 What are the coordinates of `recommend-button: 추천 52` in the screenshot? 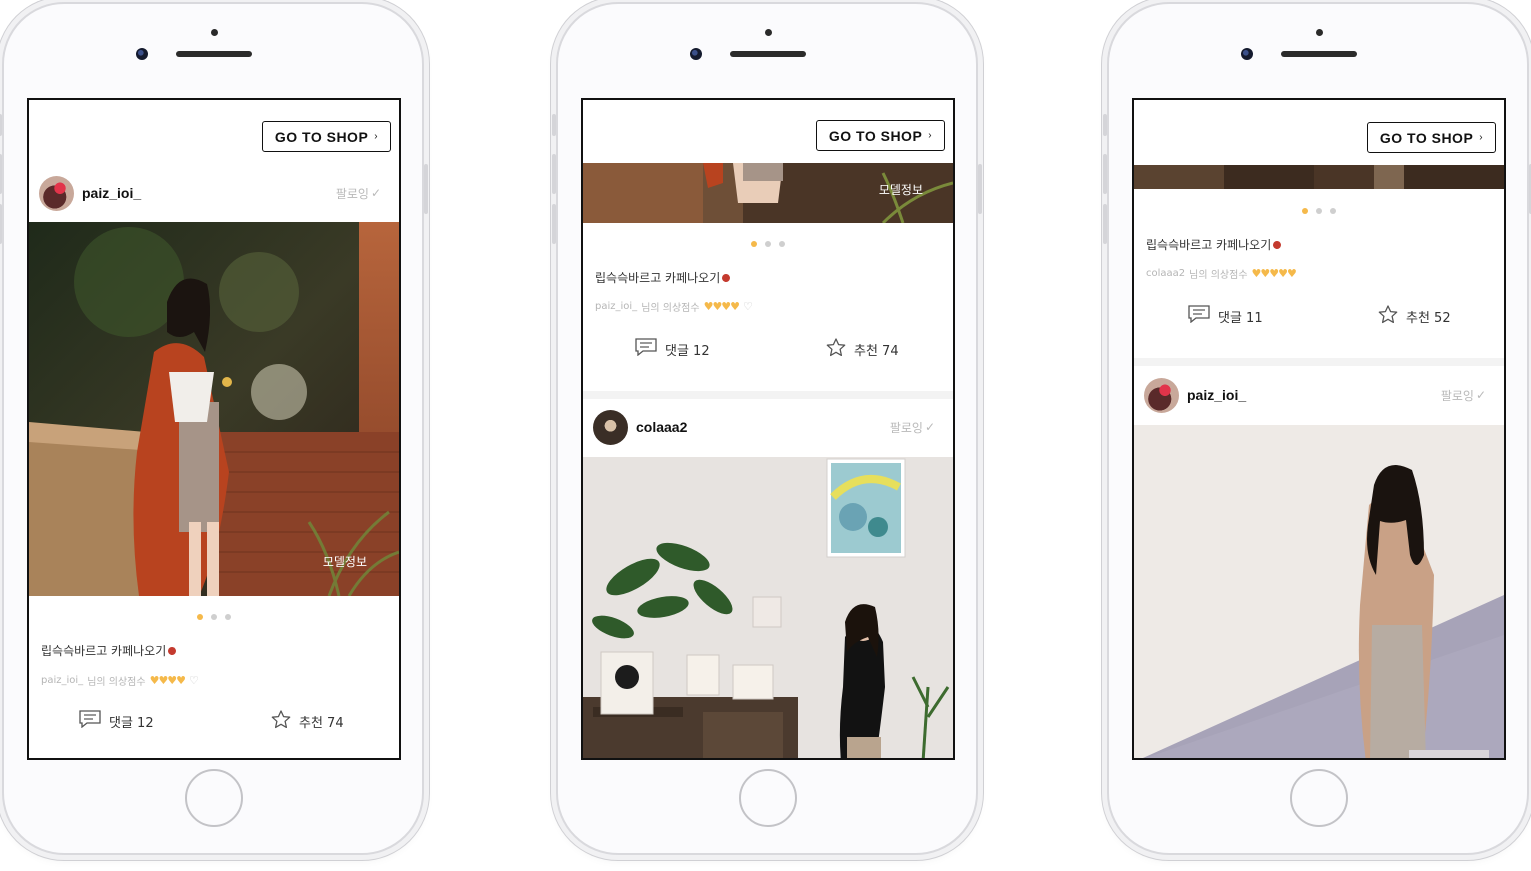 It's located at (1414, 316).